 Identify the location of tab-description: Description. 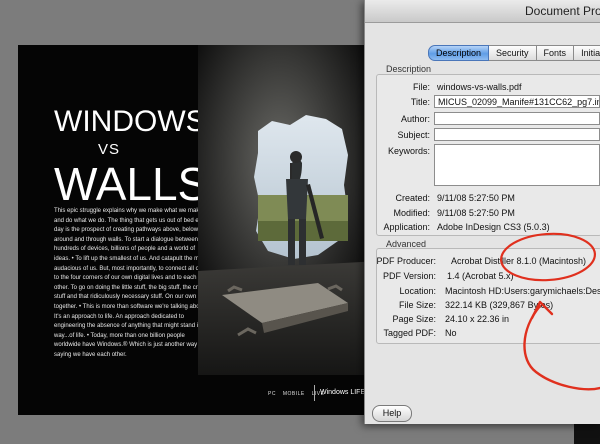
(459, 53).